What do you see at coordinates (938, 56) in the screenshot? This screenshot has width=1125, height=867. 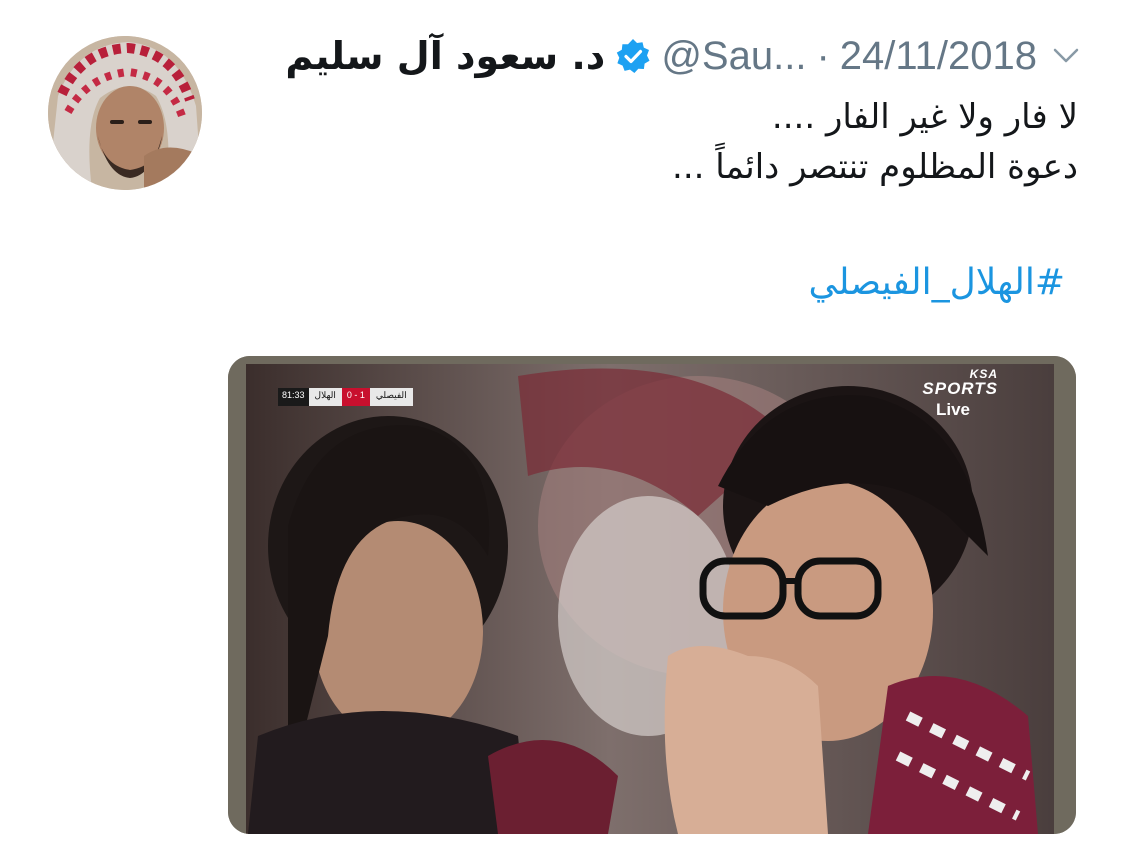 I see `tweet-date: 24/11/2018` at bounding box center [938, 56].